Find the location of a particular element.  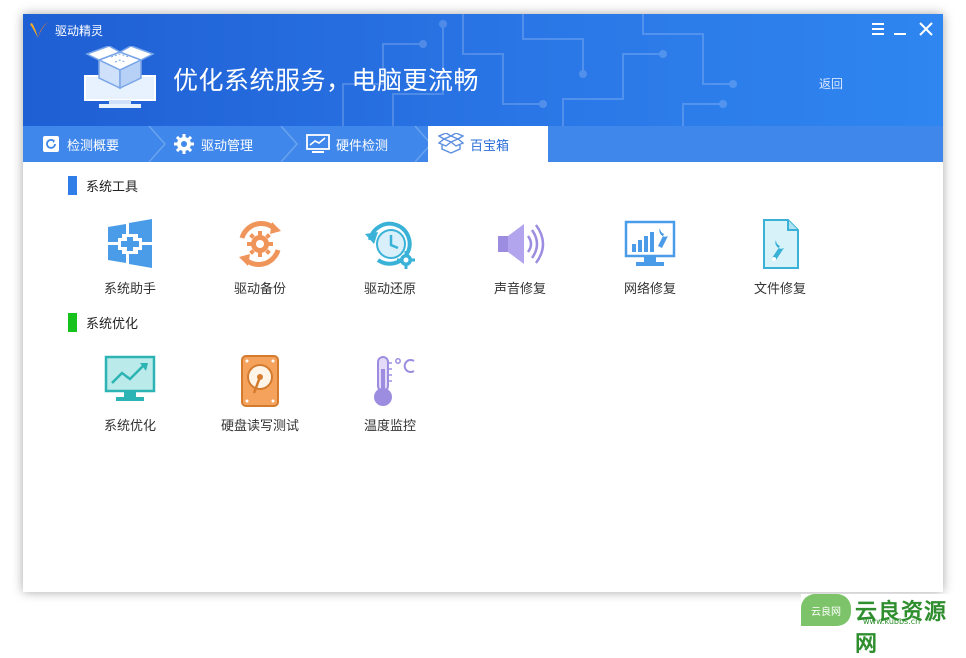

tool-disk-rw-test: 硬盘读写测试 is located at coordinates (260, 400).